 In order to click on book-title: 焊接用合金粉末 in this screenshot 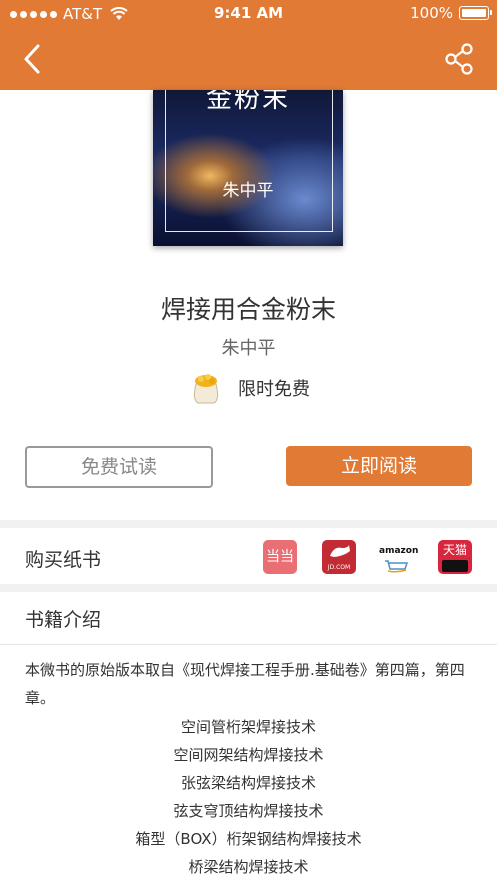, I will do `click(248, 309)`.